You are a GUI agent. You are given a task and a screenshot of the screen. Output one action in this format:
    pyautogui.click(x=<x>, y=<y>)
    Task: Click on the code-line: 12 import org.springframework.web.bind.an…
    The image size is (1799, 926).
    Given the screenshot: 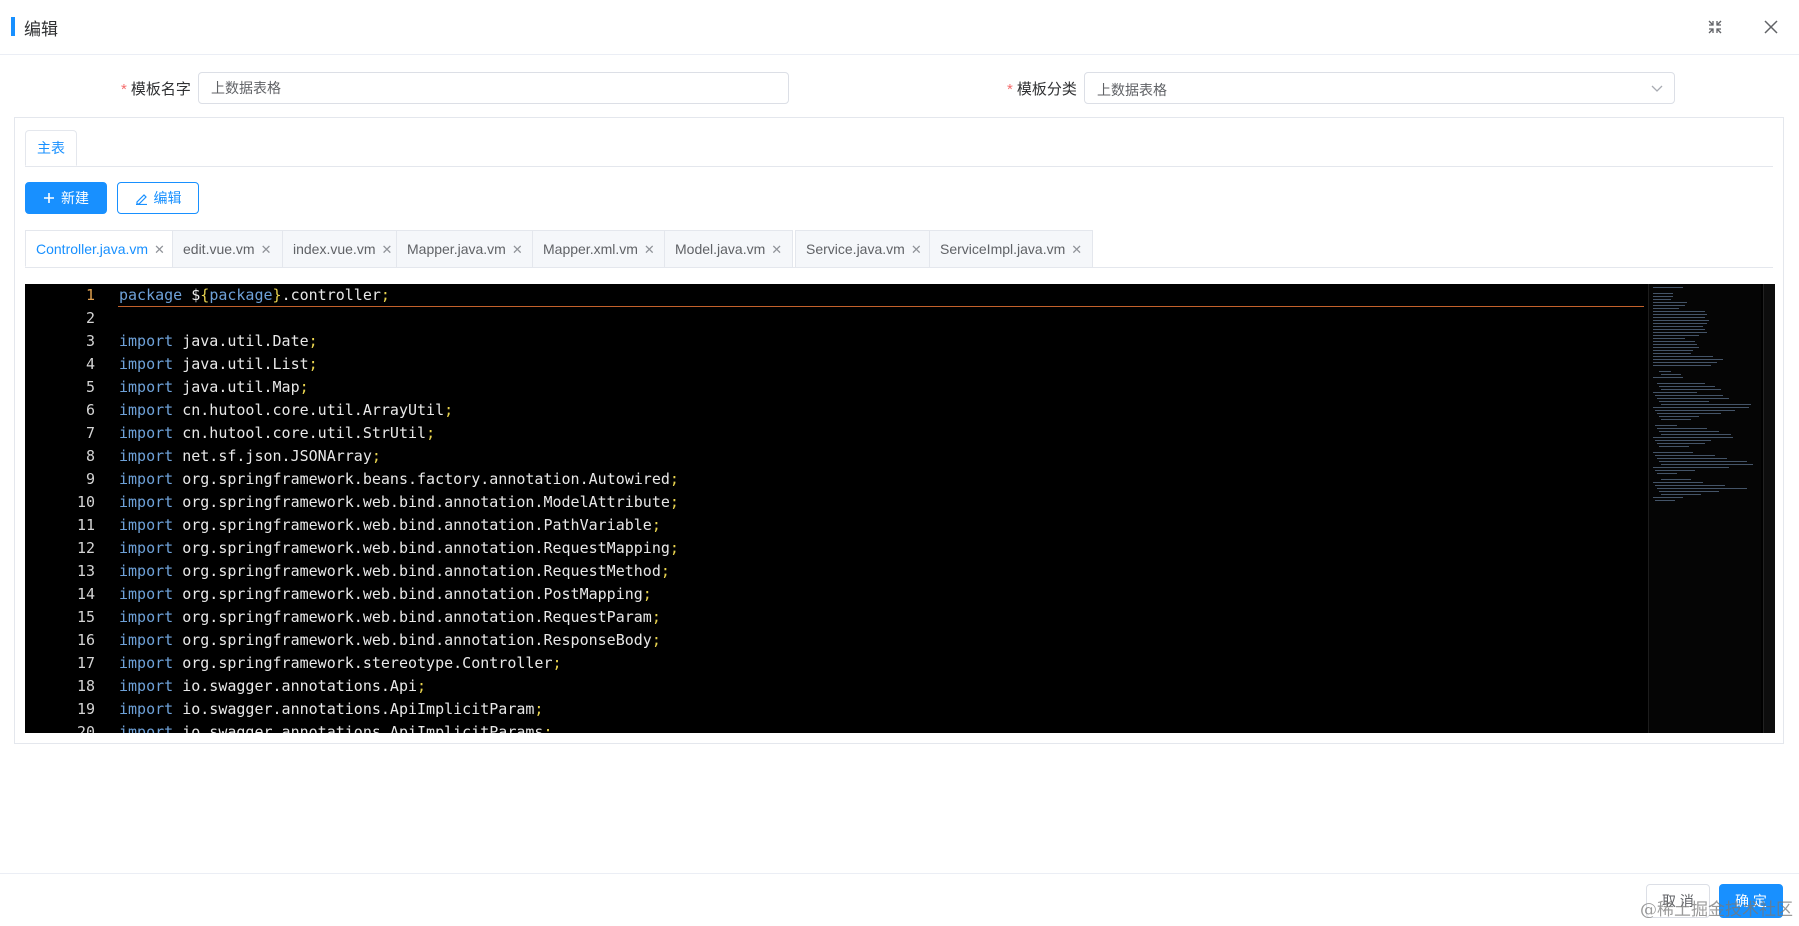 What is the action you would take?
    pyautogui.click(x=835, y=548)
    